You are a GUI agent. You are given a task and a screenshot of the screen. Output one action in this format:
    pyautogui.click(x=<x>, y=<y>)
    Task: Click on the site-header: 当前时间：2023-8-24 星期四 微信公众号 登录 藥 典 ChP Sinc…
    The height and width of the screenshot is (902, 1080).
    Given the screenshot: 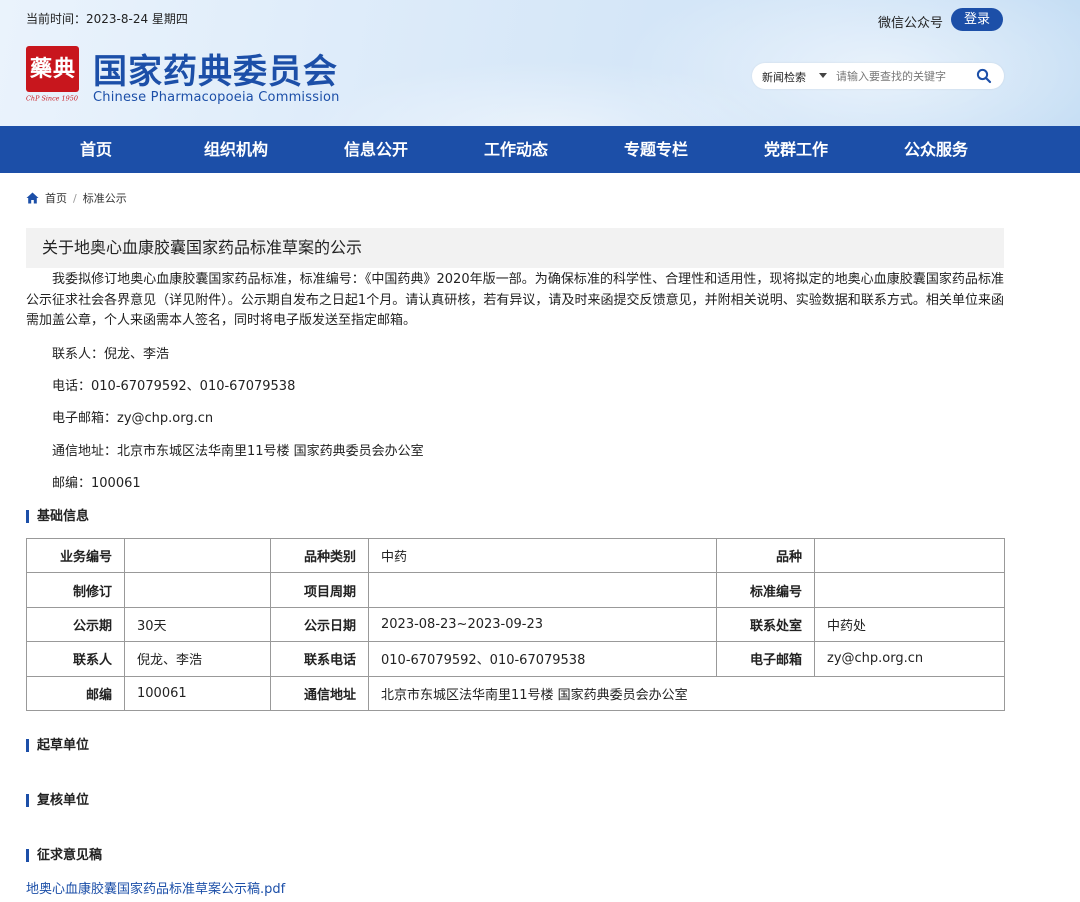 What is the action you would take?
    pyautogui.click(x=540, y=63)
    